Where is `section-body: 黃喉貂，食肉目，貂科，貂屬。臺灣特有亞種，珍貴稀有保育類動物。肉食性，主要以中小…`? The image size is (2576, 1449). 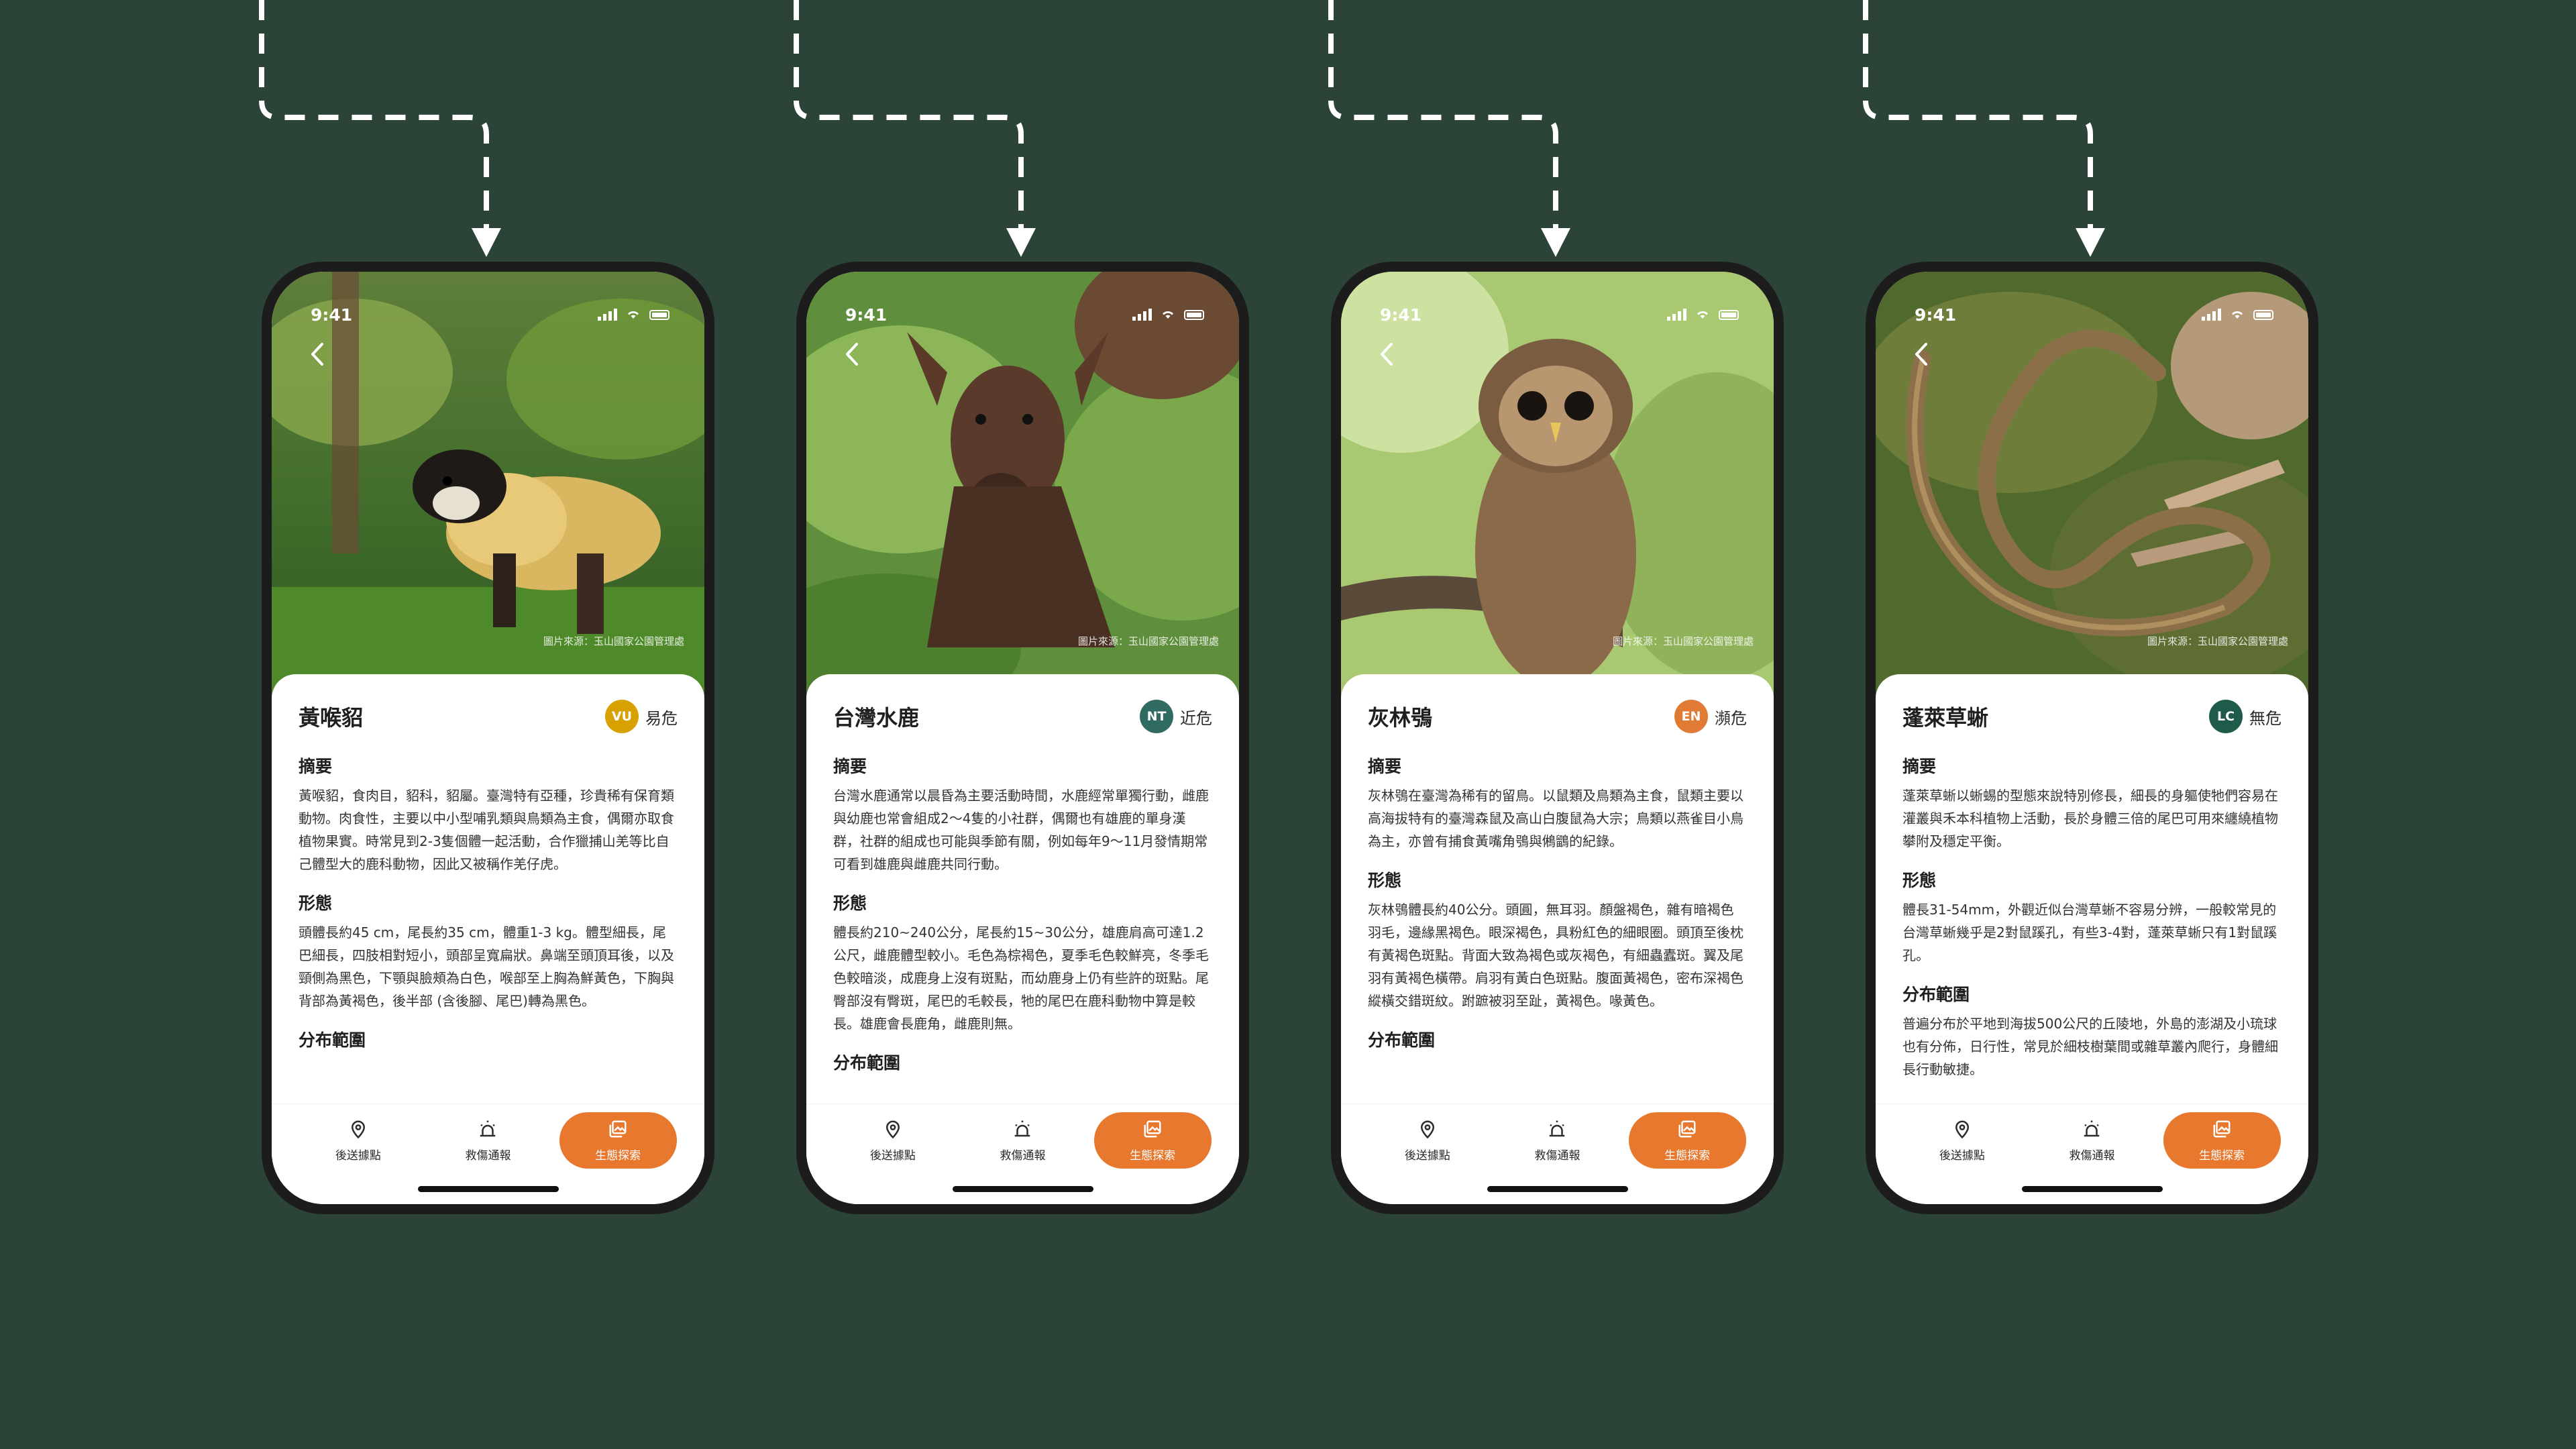
section-body: 黃喉貂，食肉目，貂科，貂屬。臺灣特有亞種，珍貴稀有保育類動物。肉食性，主要以中小… is located at coordinates (486, 830).